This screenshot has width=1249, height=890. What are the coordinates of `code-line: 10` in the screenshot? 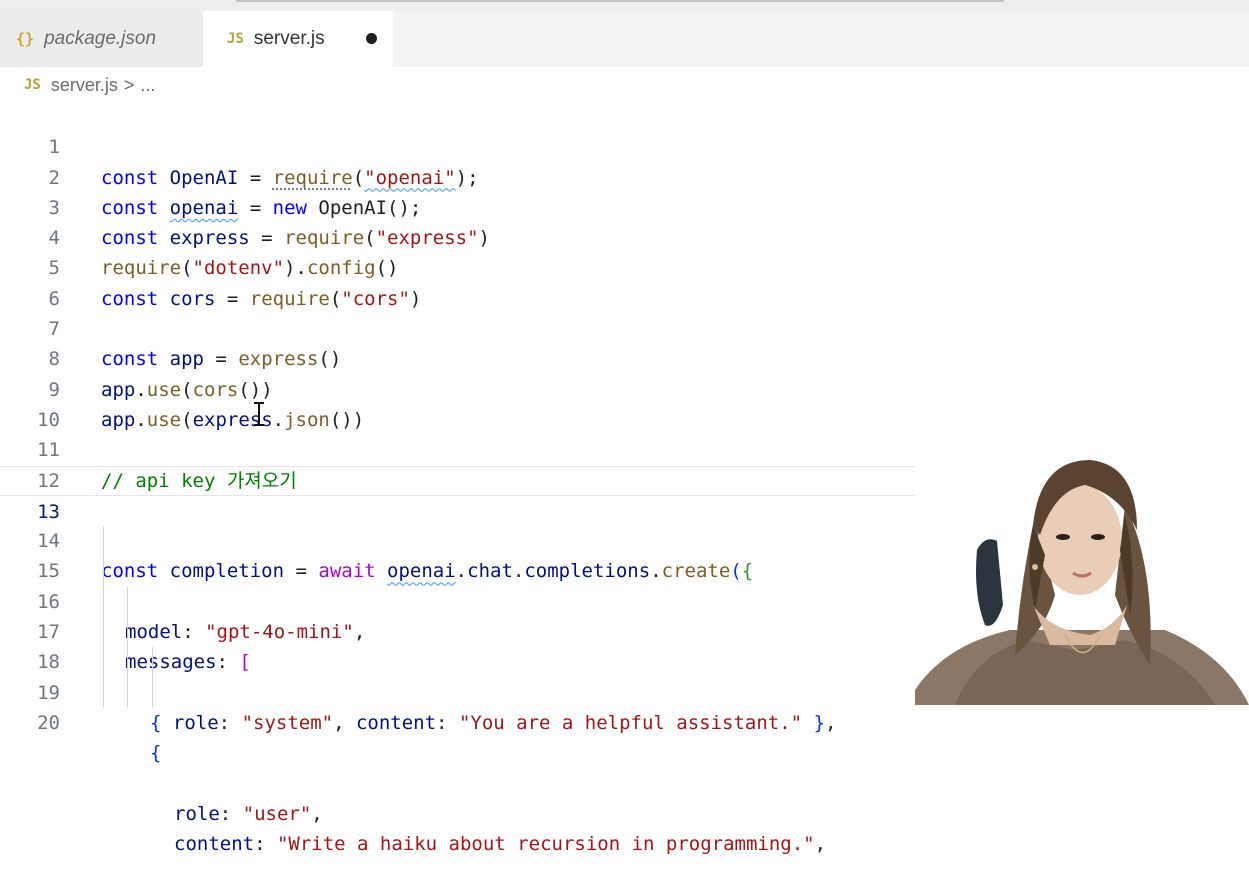 It's located at (624, 403).